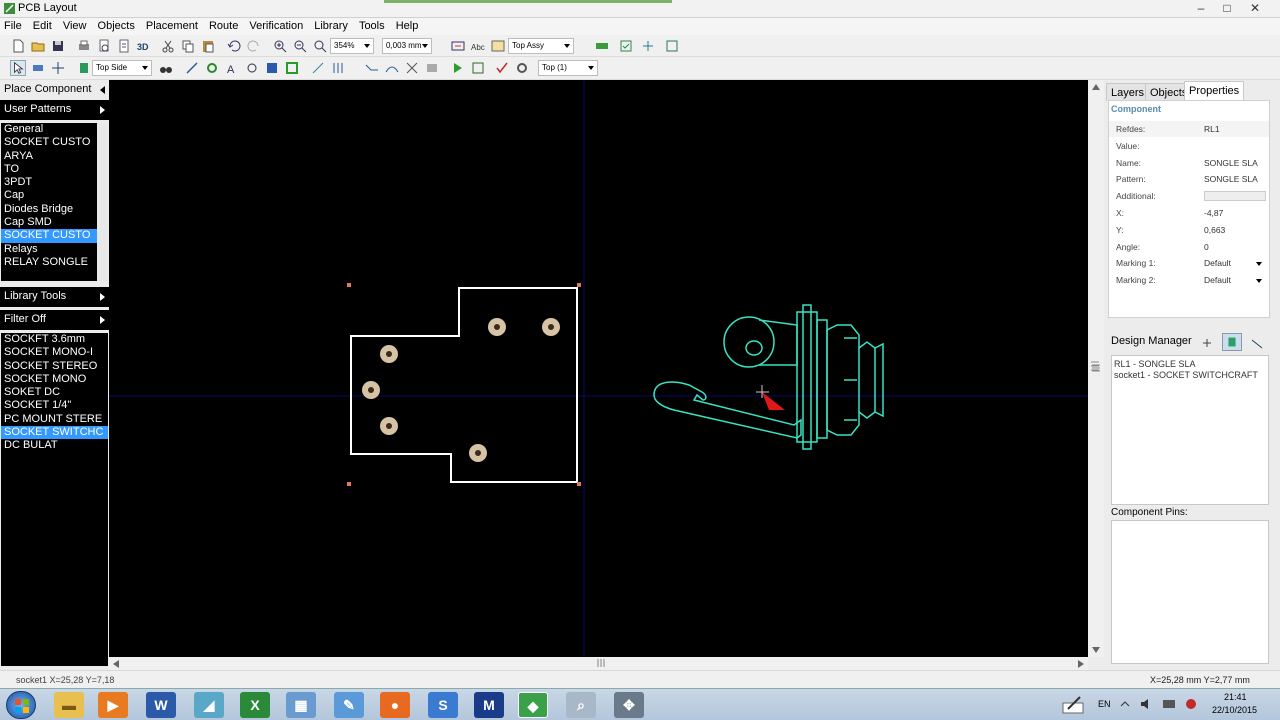  I want to click on autoroute-icon, so click(478, 68).